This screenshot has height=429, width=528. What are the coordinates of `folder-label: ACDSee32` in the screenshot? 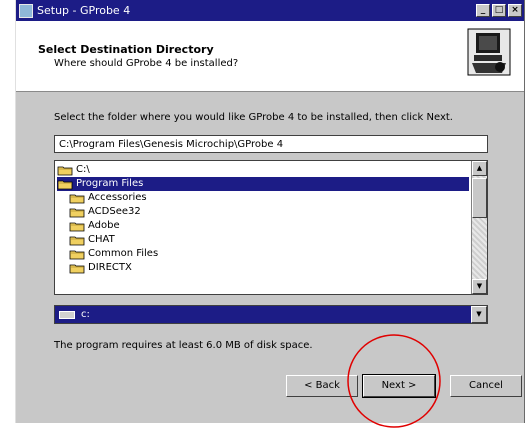 It's located at (114, 211).